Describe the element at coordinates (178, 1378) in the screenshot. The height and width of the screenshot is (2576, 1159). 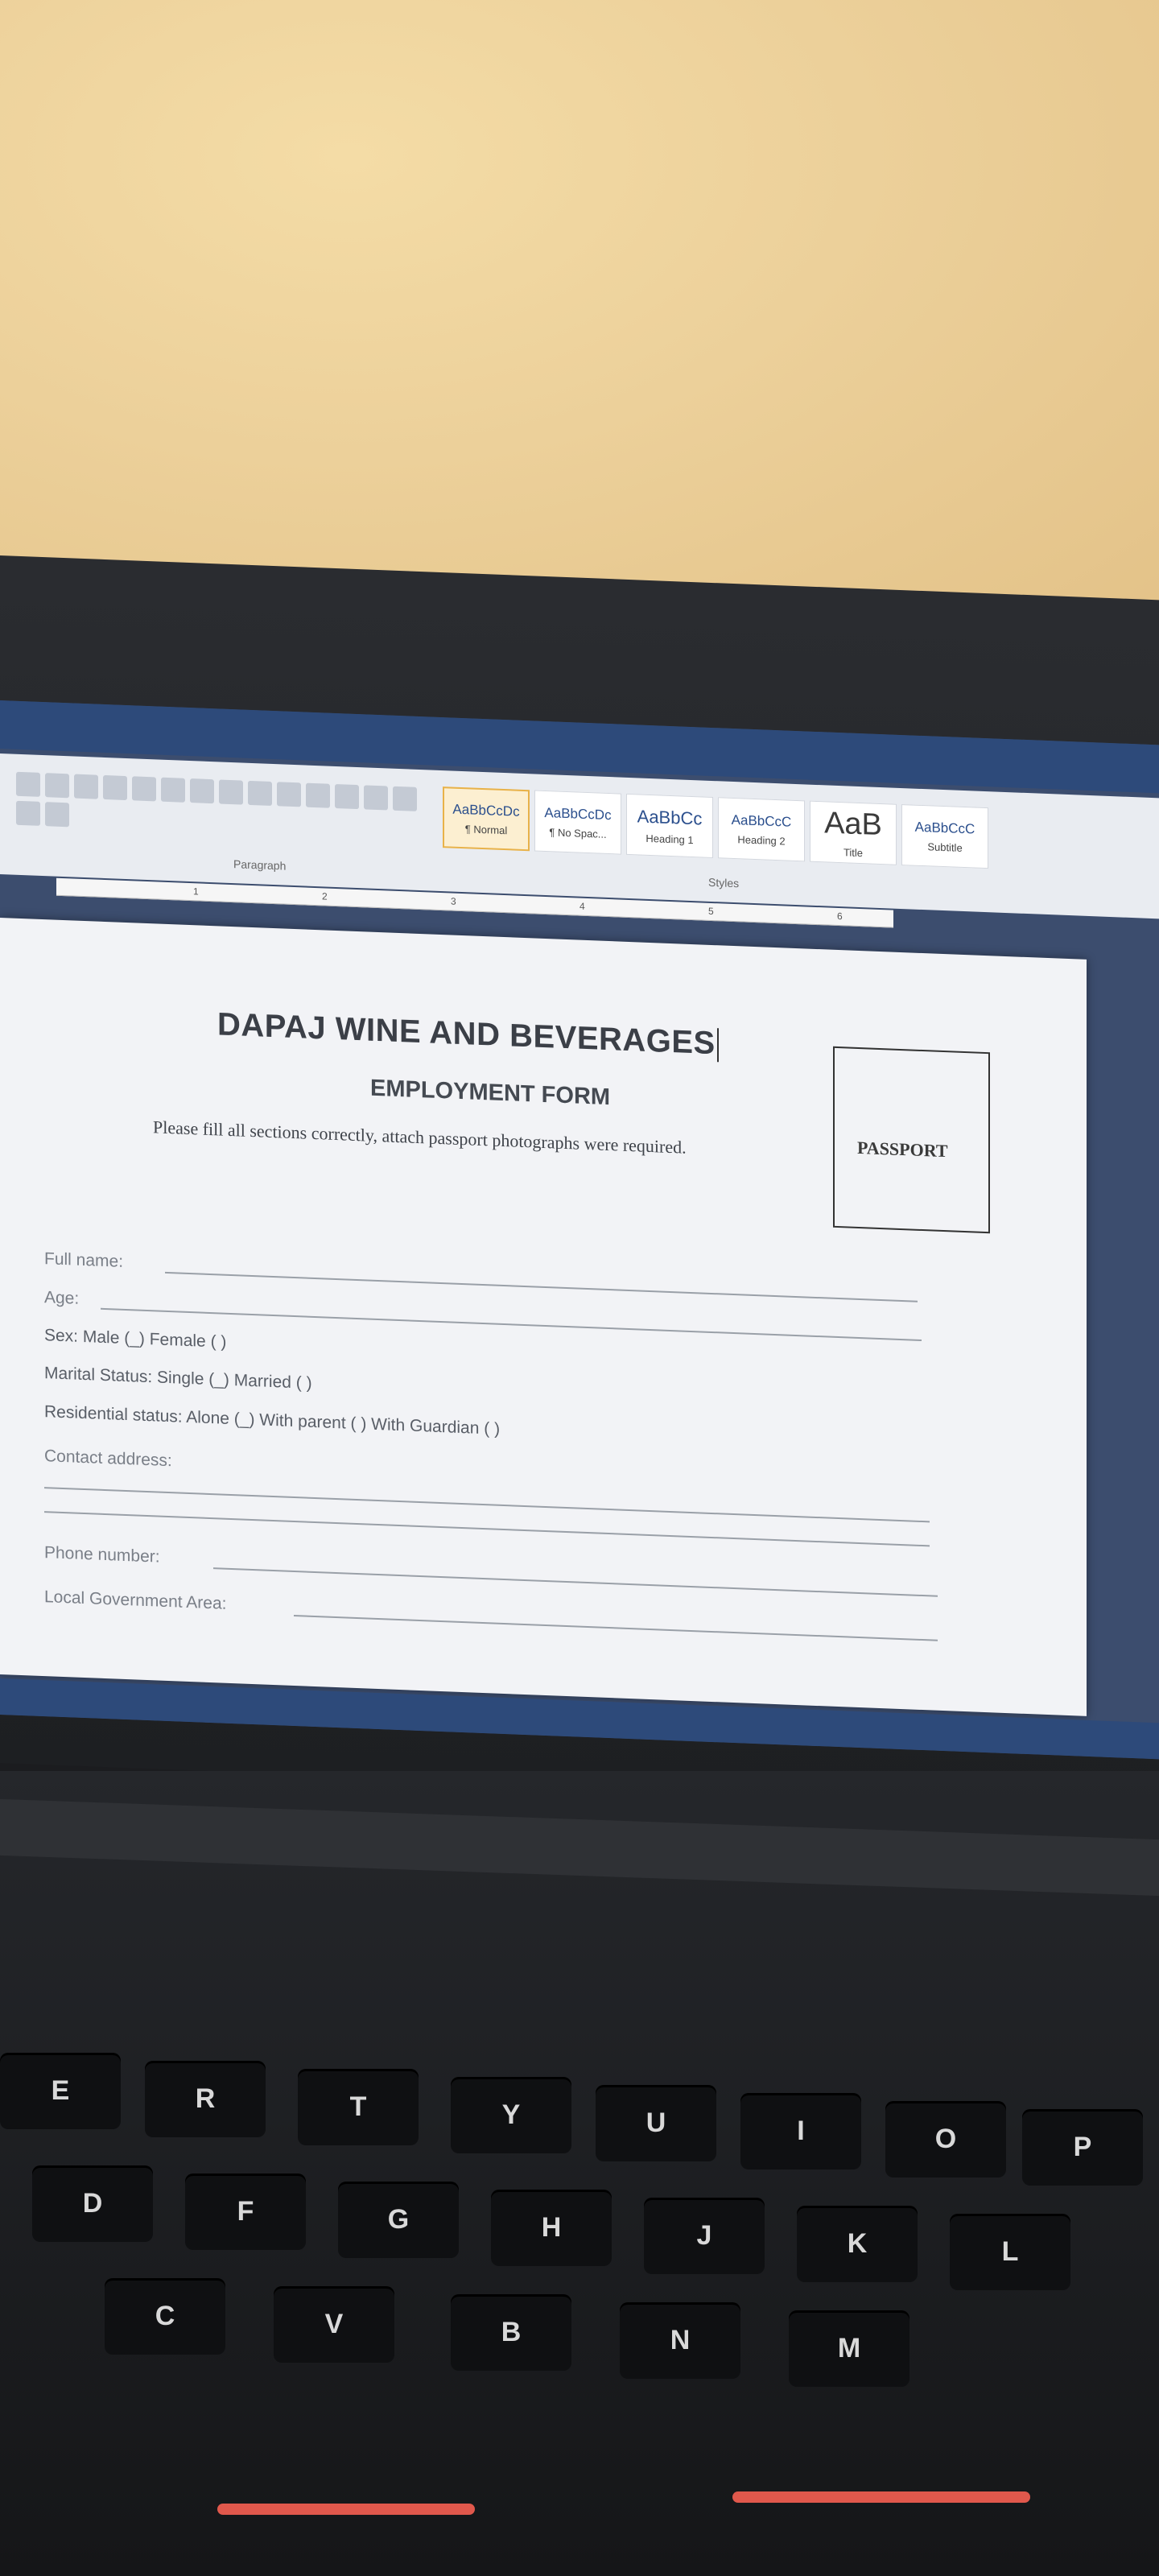
I see `field-marital-status: Marital Status: Single (_) Married ( )` at that location.